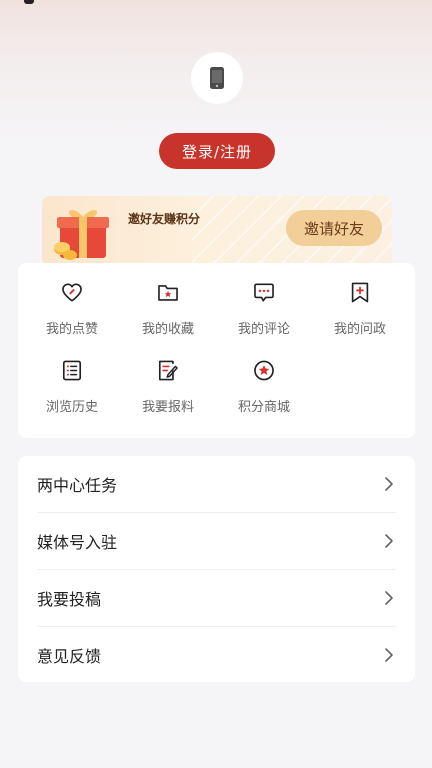 The width and height of the screenshot is (432, 768). What do you see at coordinates (72, 370) in the screenshot?
I see `history-list-icon` at bounding box center [72, 370].